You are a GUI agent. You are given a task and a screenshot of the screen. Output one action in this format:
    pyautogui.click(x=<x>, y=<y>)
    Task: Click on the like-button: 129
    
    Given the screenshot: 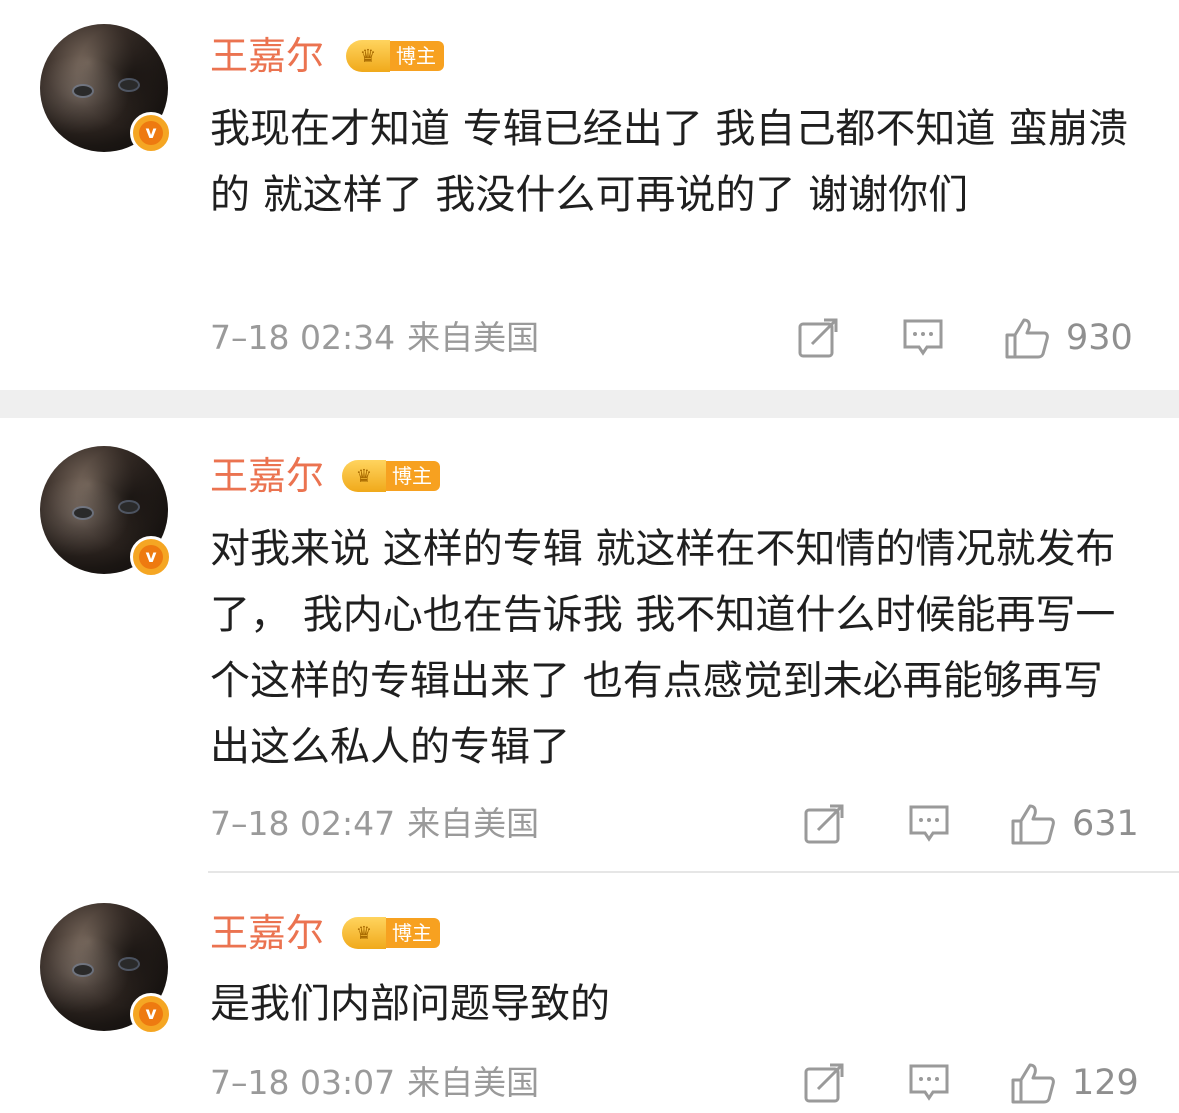 What is the action you would take?
    pyautogui.click(x=1074, y=1083)
    